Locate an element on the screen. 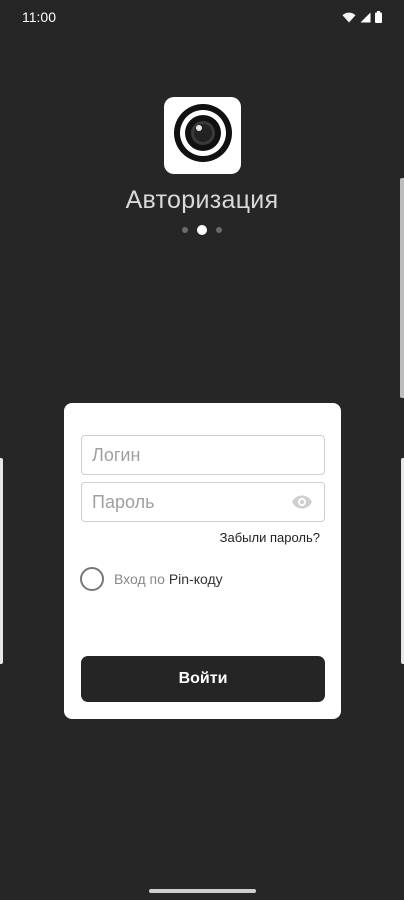 The height and width of the screenshot is (900, 404). camera-lens-icon is located at coordinates (203, 135).